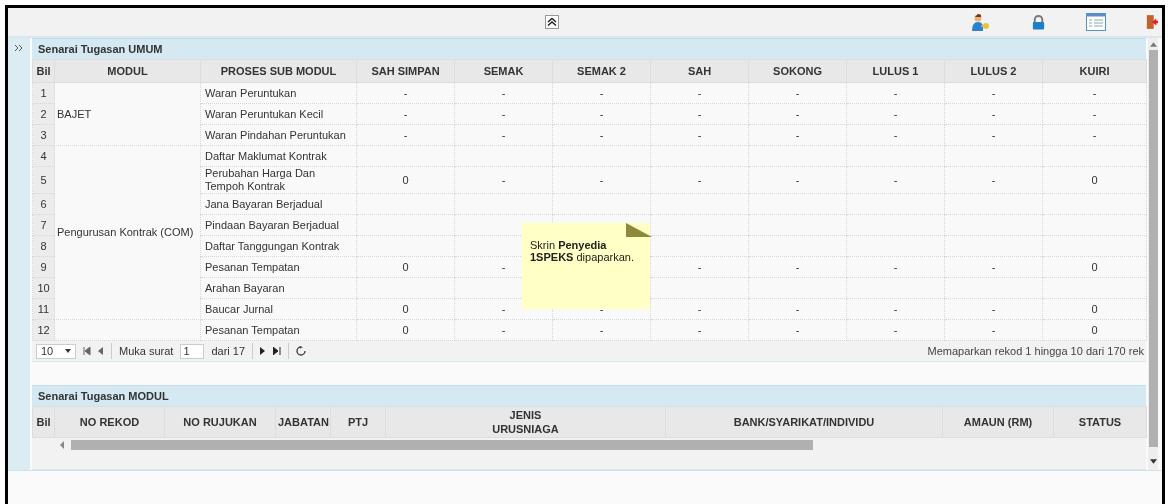  What do you see at coordinates (87, 351) in the screenshot?
I see `first-page-icon` at bounding box center [87, 351].